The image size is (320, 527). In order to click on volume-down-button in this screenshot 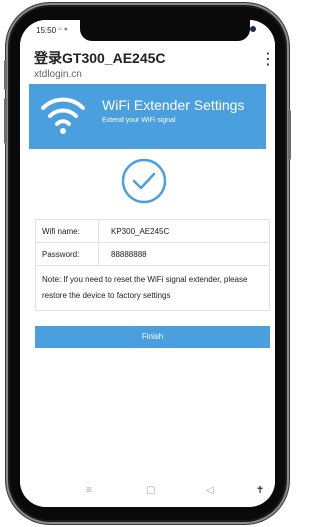, I will do `click(5, 121)`.